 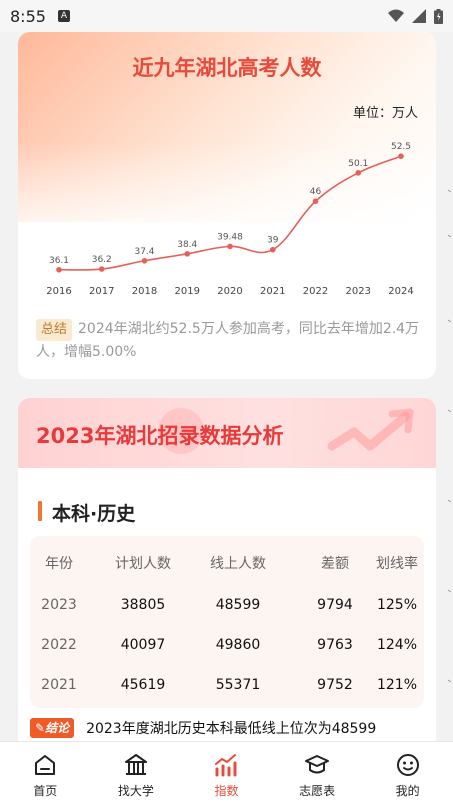 What do you see at coordinates (40, 511) in the screenshot?
I see `section-accent-bar` at bounding box center [40, 511].